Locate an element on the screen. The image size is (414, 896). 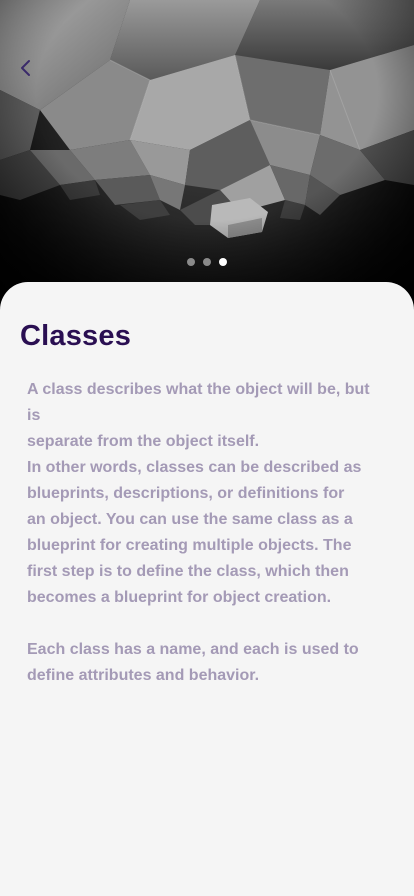
back-button is located at coordinates (26, 68).